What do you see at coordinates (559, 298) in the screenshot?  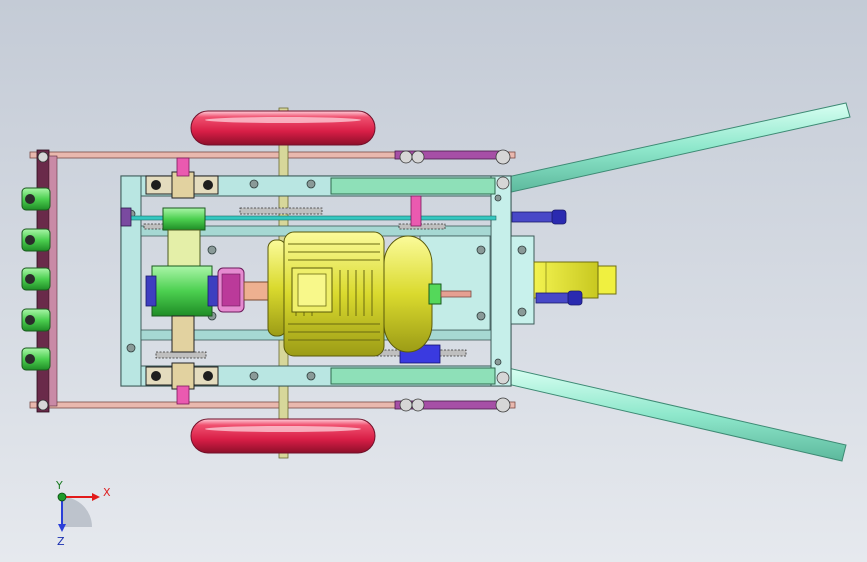 I see `lever-lower` at bounding box center [559, 298].